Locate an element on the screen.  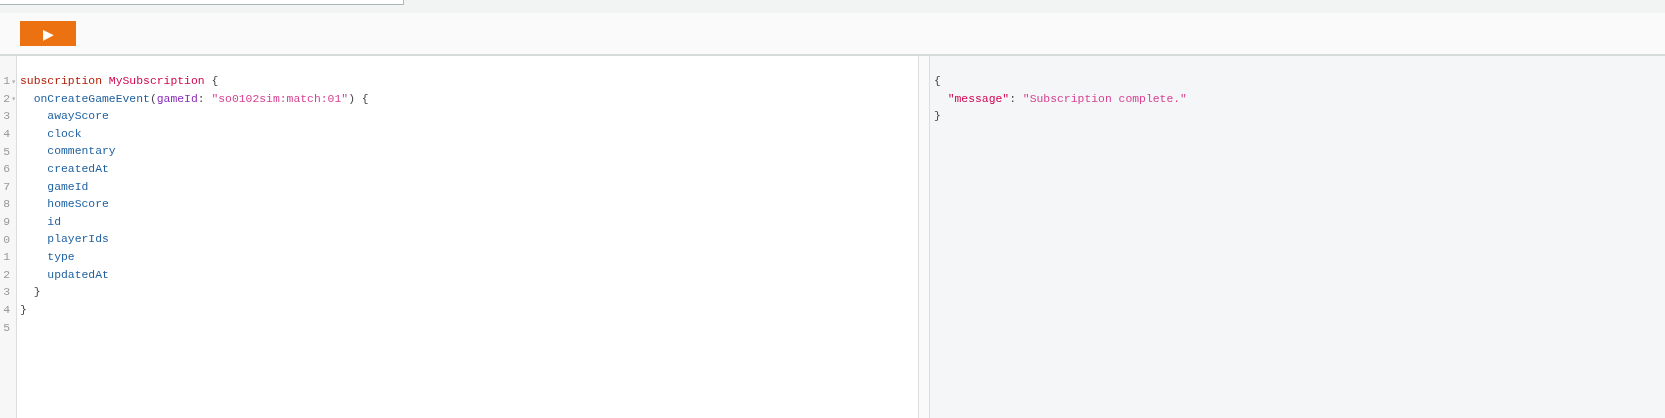
line-number: 6 is located at coordinates (6, 170).